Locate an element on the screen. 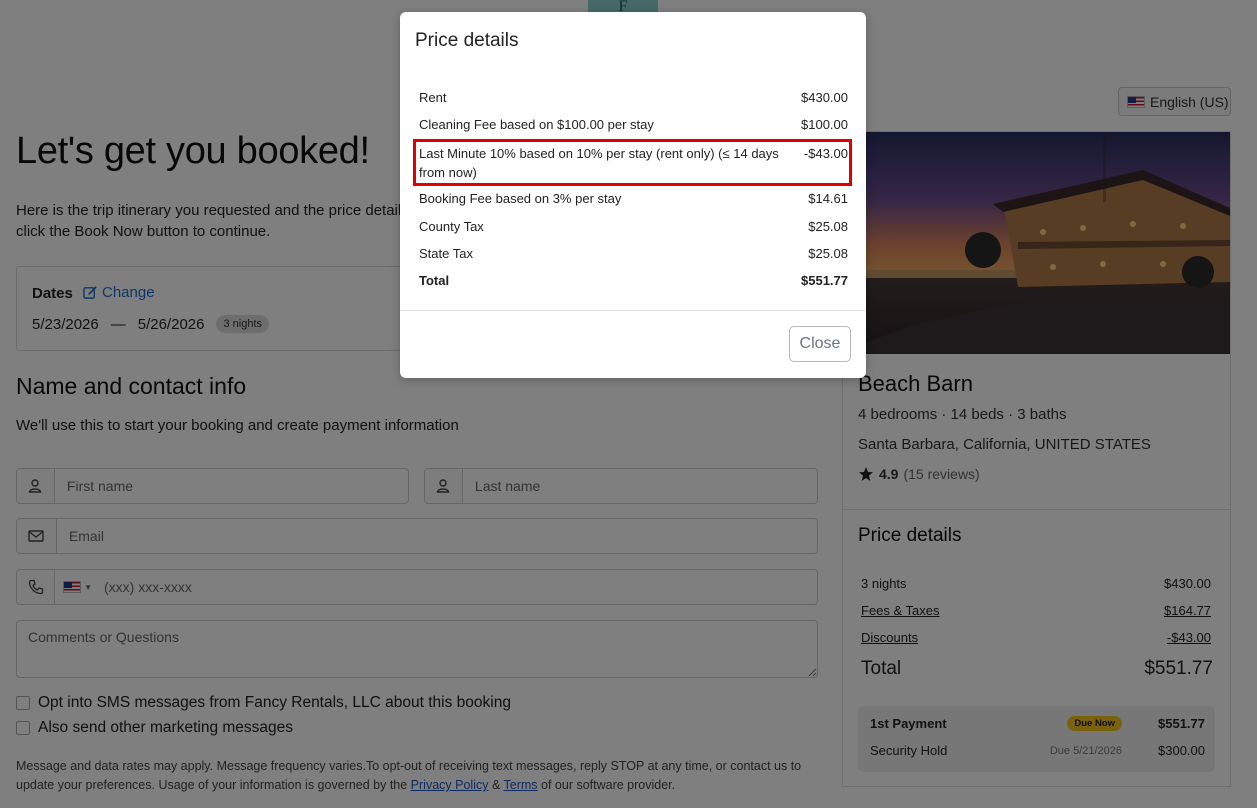 The width and height of the screenshot is (1257, 808). row-value: $551.77 is located at coordinates (824, 280).